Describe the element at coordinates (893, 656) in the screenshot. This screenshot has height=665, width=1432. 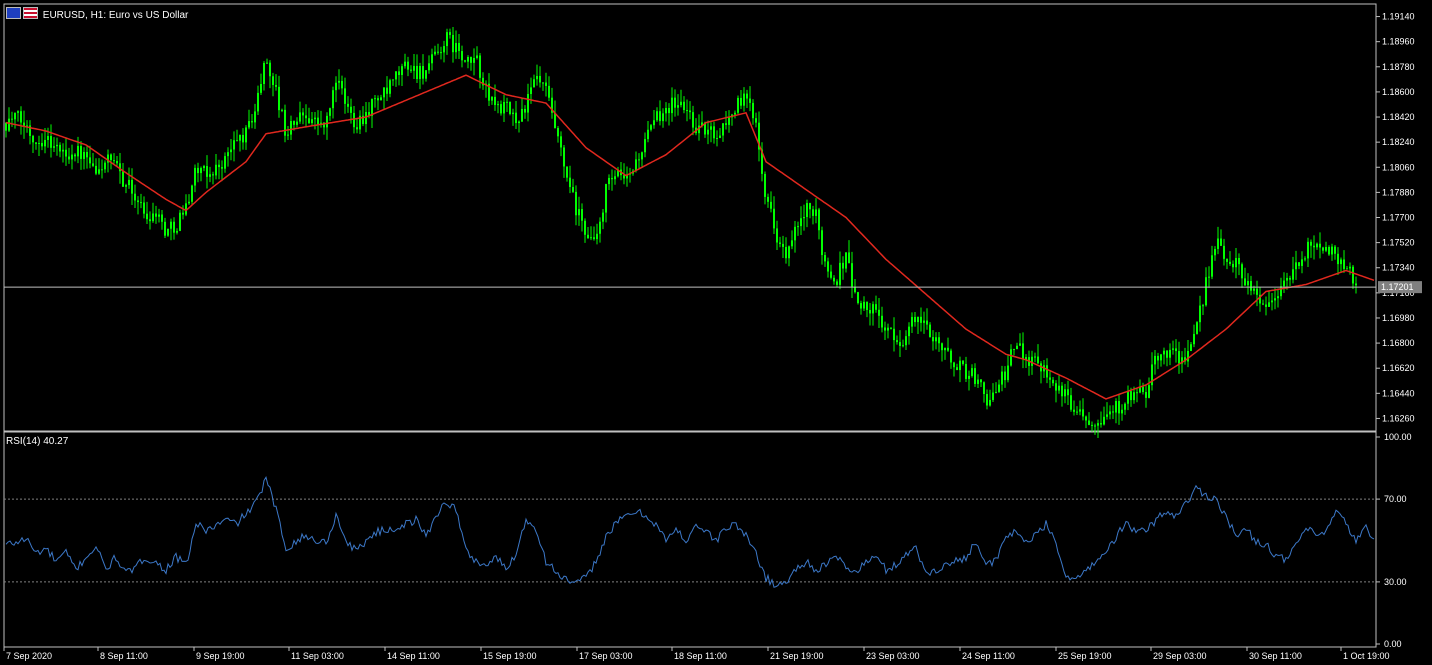
I see `time-tick-label: 23 Sep 03:00` at that location.